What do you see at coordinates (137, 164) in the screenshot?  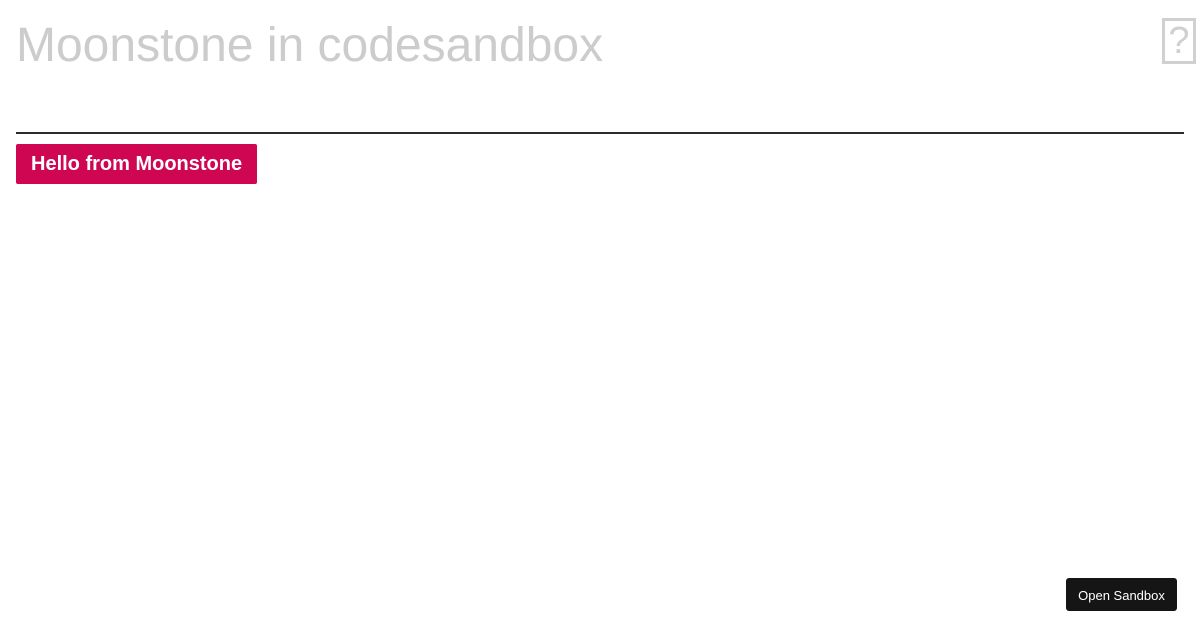 I see `hello-from-moonstone-button: Hello from Moonstone` at bounding box center [137, 164].